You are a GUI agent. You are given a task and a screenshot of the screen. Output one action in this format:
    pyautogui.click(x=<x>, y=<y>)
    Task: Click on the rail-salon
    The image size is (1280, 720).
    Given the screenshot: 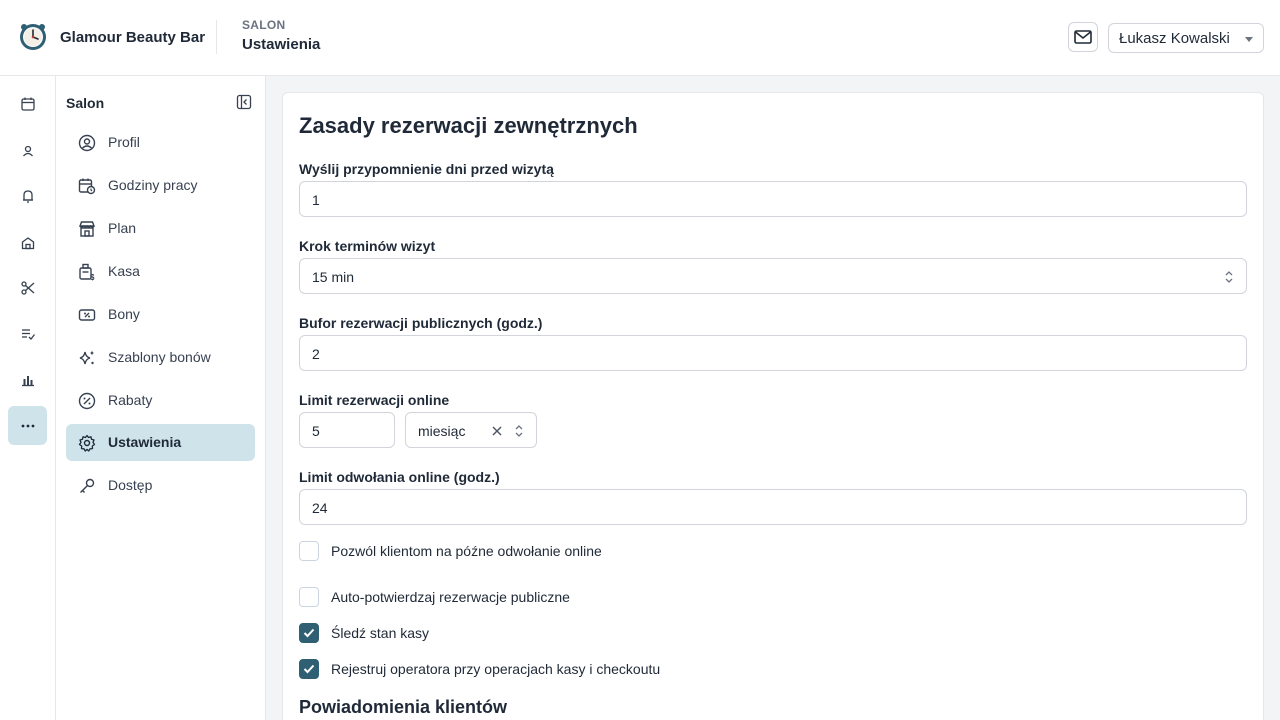 What is the action you would take?
    pyautogui.click(x=27, y=242)
    